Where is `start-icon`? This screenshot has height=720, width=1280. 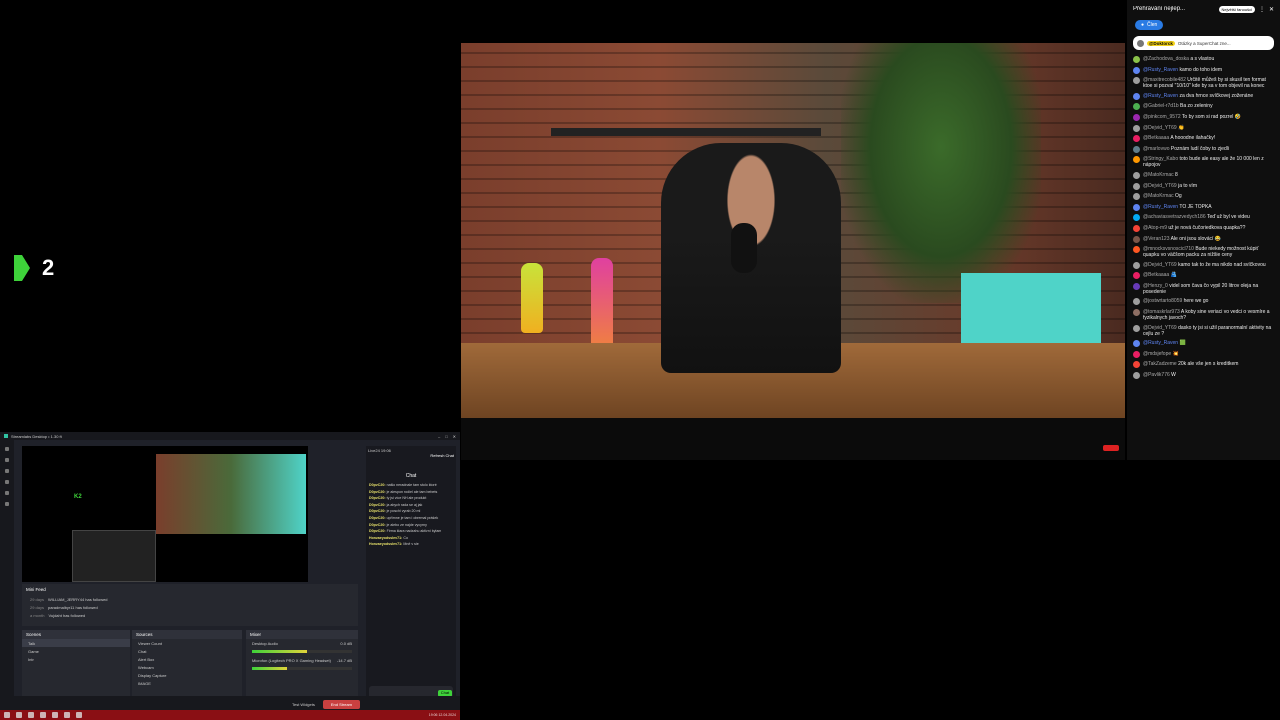
start-icon is located at coordinates (7, 715).